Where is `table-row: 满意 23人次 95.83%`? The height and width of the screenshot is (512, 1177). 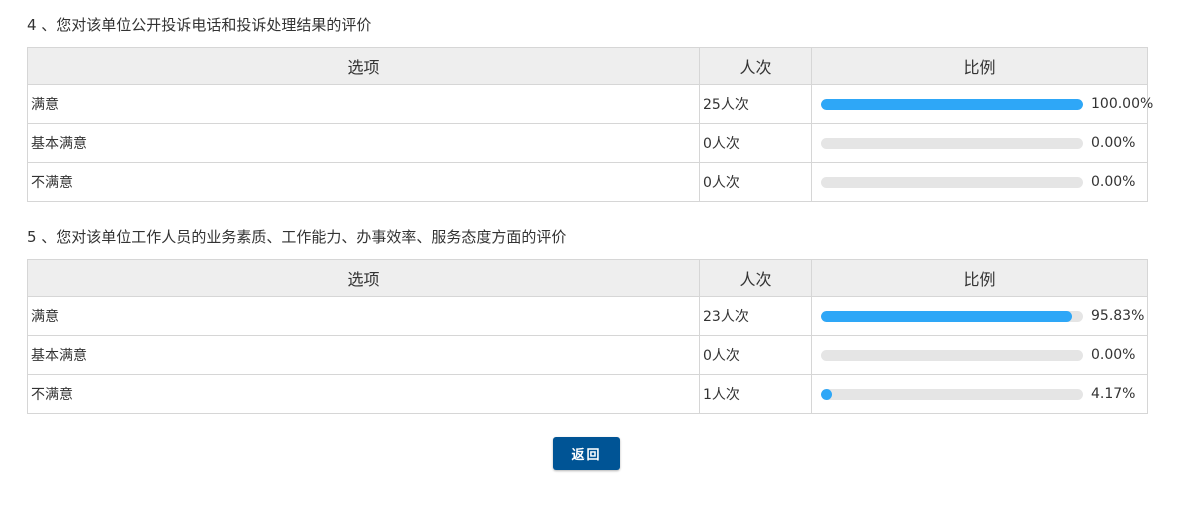 table-row: 满意 23人次 95.83% is located at coordinates (587, 316).